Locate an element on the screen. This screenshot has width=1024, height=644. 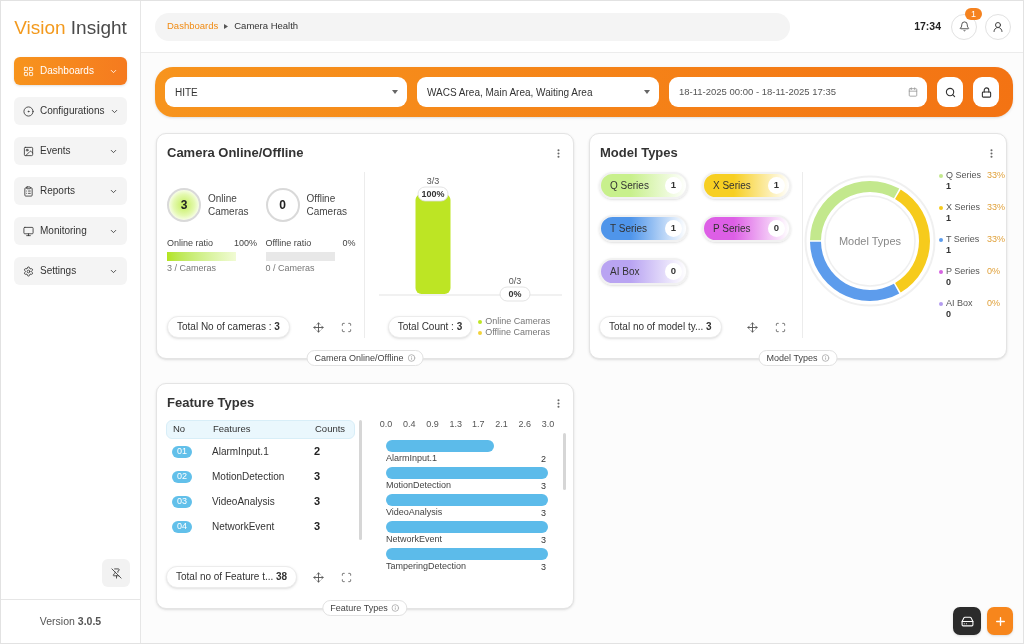
info-icon is located at coordinates (411, 358).